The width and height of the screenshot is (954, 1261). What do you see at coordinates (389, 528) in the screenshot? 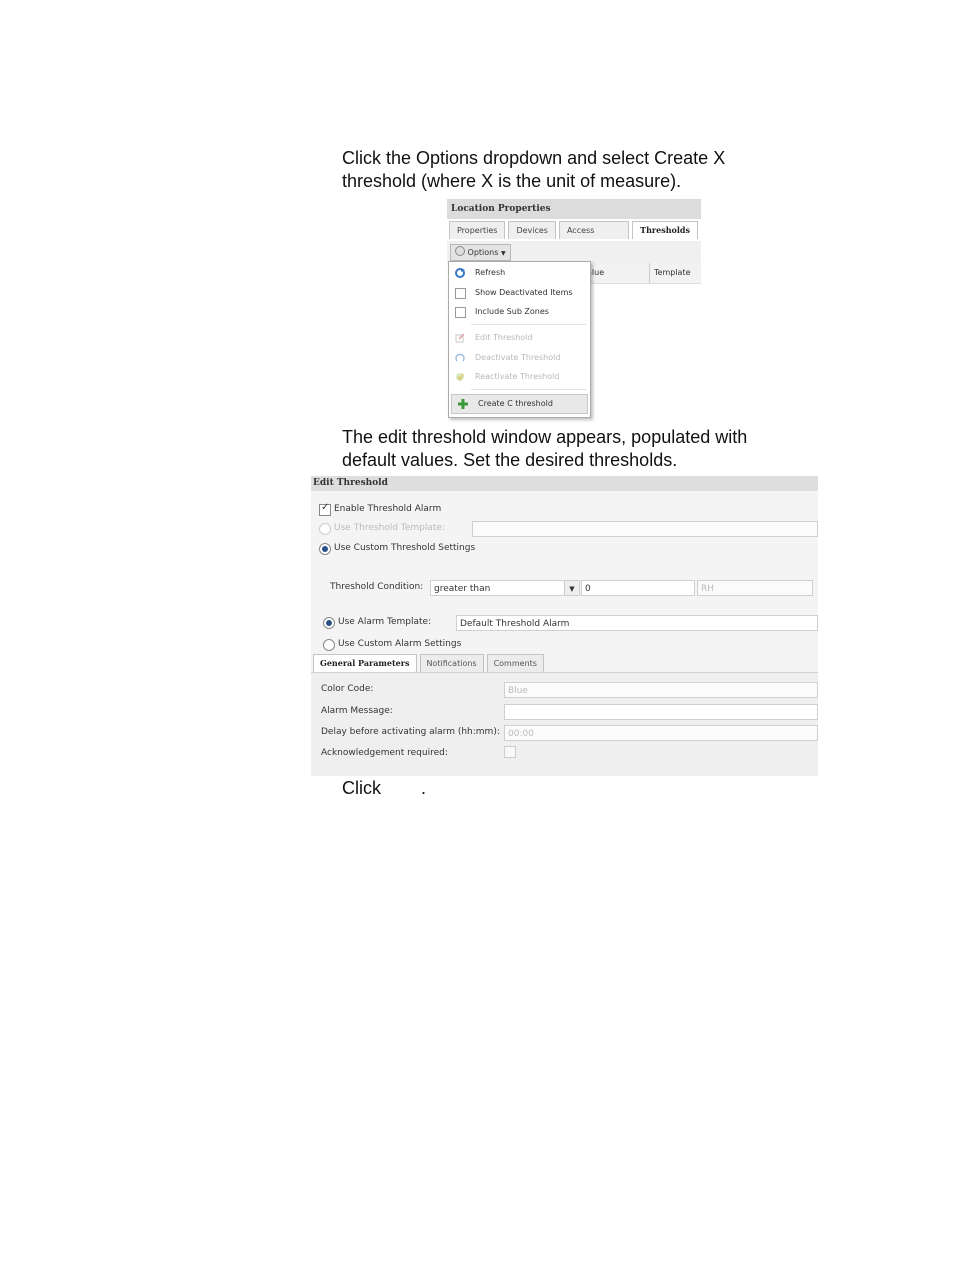
I see `use-threshold-template-label: Use Threshold Template:` at bounding box center [389, 528].